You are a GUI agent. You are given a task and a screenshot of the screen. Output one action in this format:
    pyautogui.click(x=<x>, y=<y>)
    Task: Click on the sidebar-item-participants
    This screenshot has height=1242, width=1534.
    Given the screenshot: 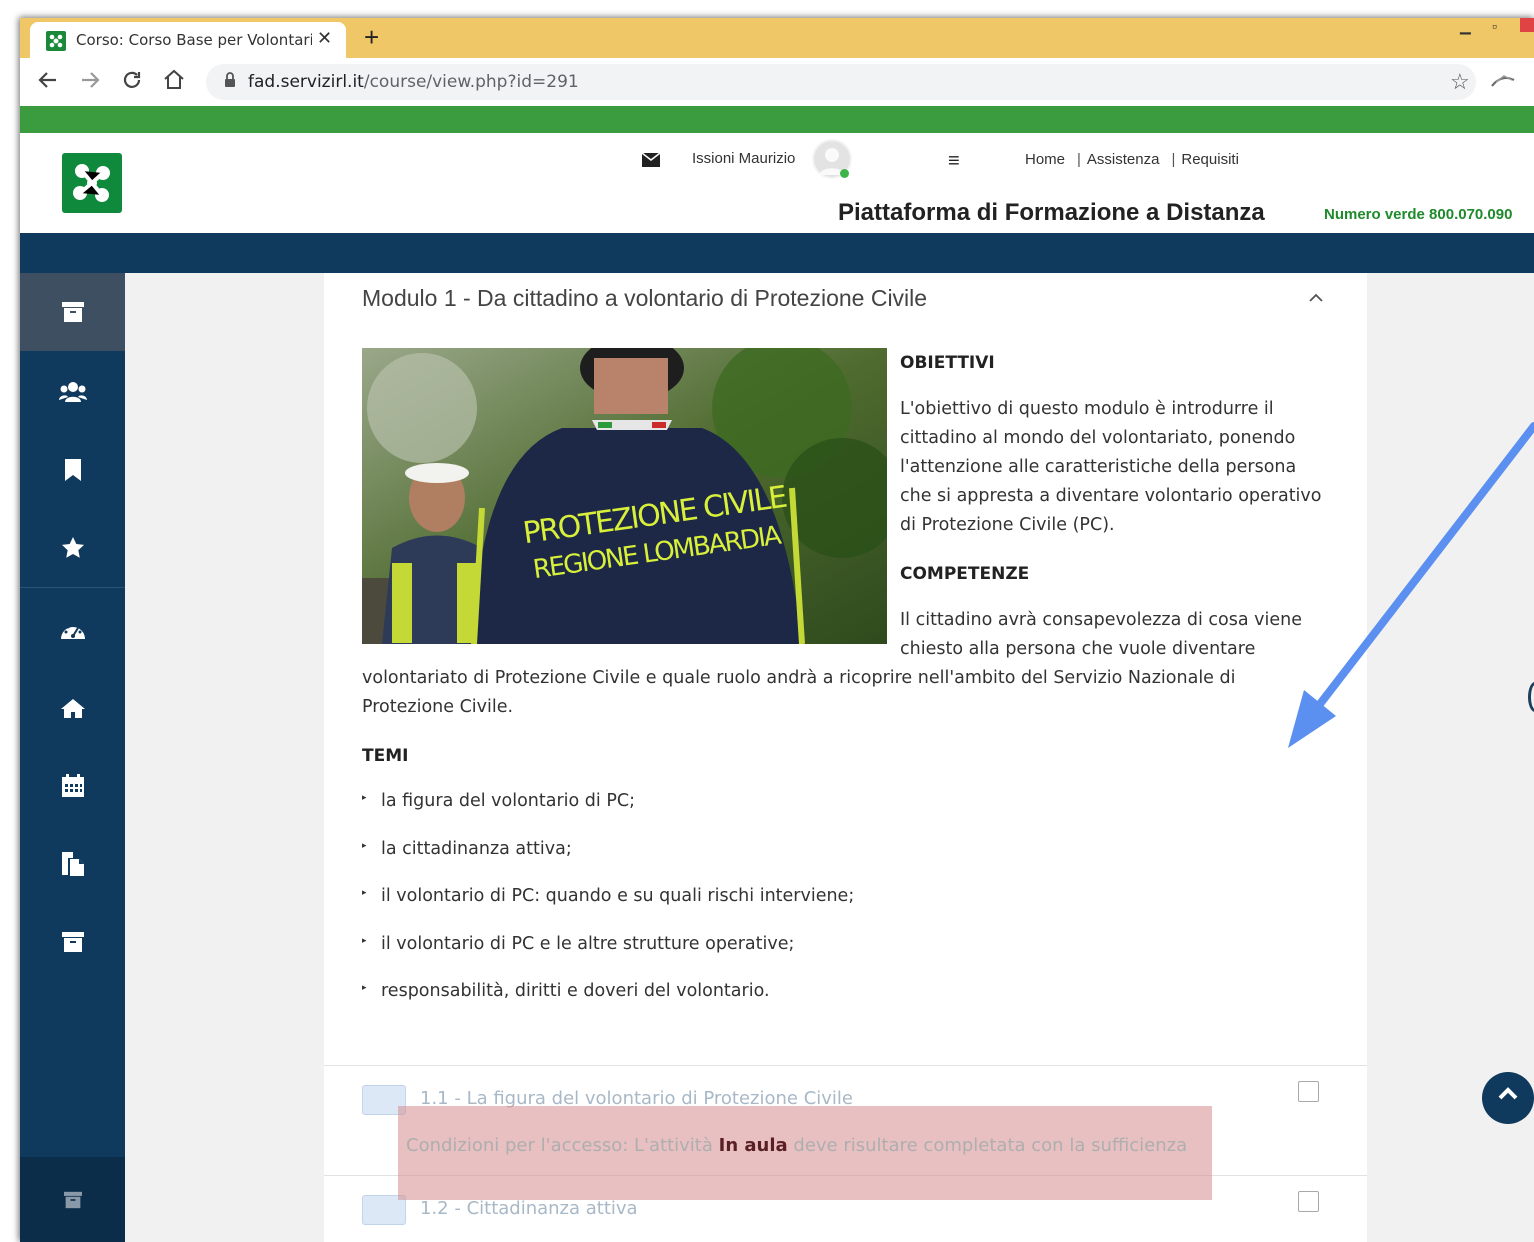 What is the action you would take?
    pyautogui.click(x=72, y=392)
    